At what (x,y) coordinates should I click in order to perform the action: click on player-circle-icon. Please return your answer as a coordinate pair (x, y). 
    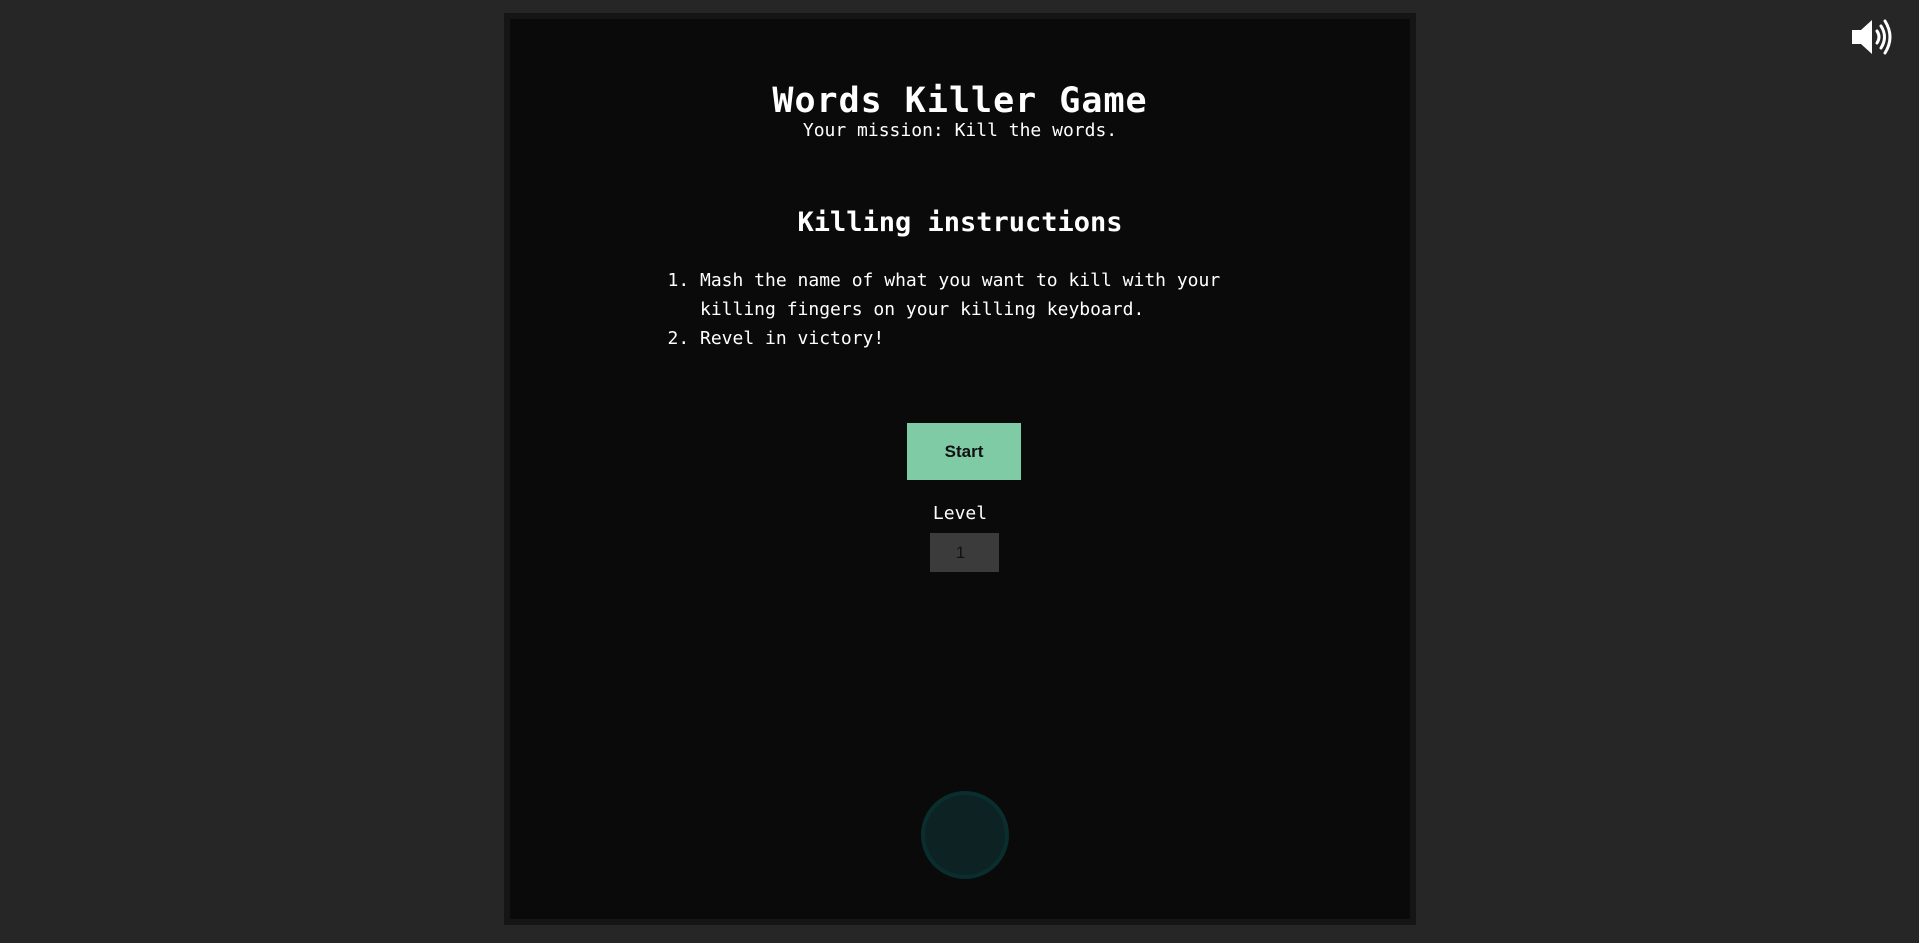
    Looking at the image, I should click on (965, 835).